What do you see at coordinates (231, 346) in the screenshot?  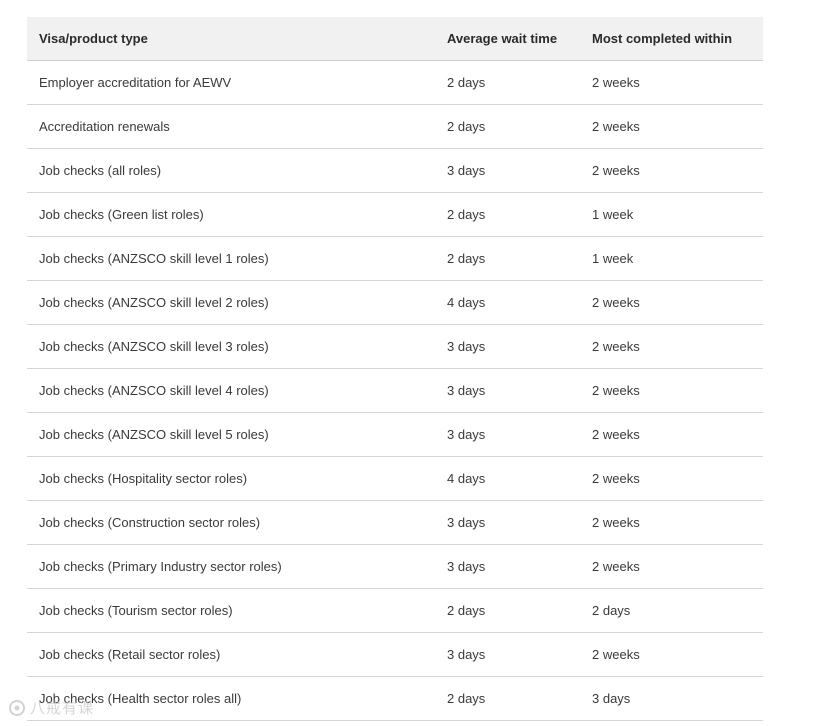 I see `cell-visa-type: Job checks (ANZSCO skill level 3 roles)` at bounding box center [231, 346].